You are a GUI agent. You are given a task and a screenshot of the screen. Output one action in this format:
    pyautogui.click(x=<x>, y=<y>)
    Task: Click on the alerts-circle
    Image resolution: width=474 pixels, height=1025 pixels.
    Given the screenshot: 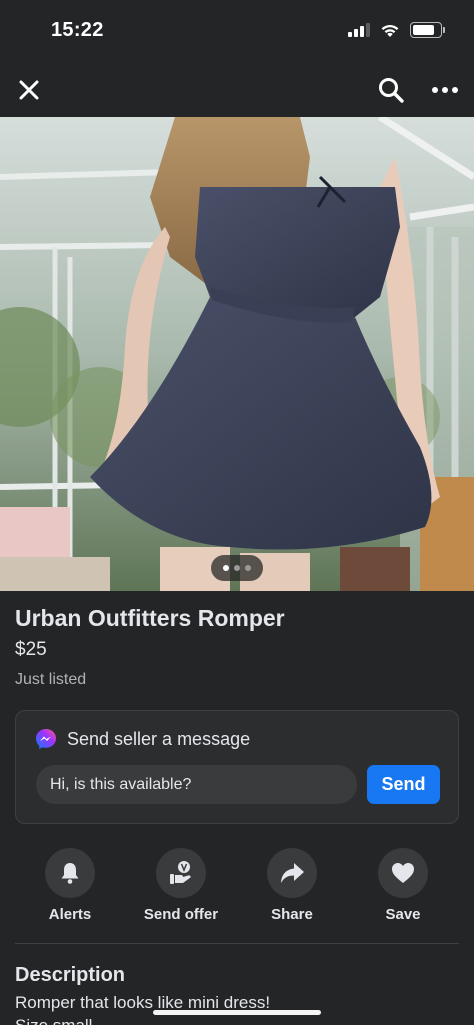 What is the action you would take?
    pyautogui.click(x=70, y=873)
    